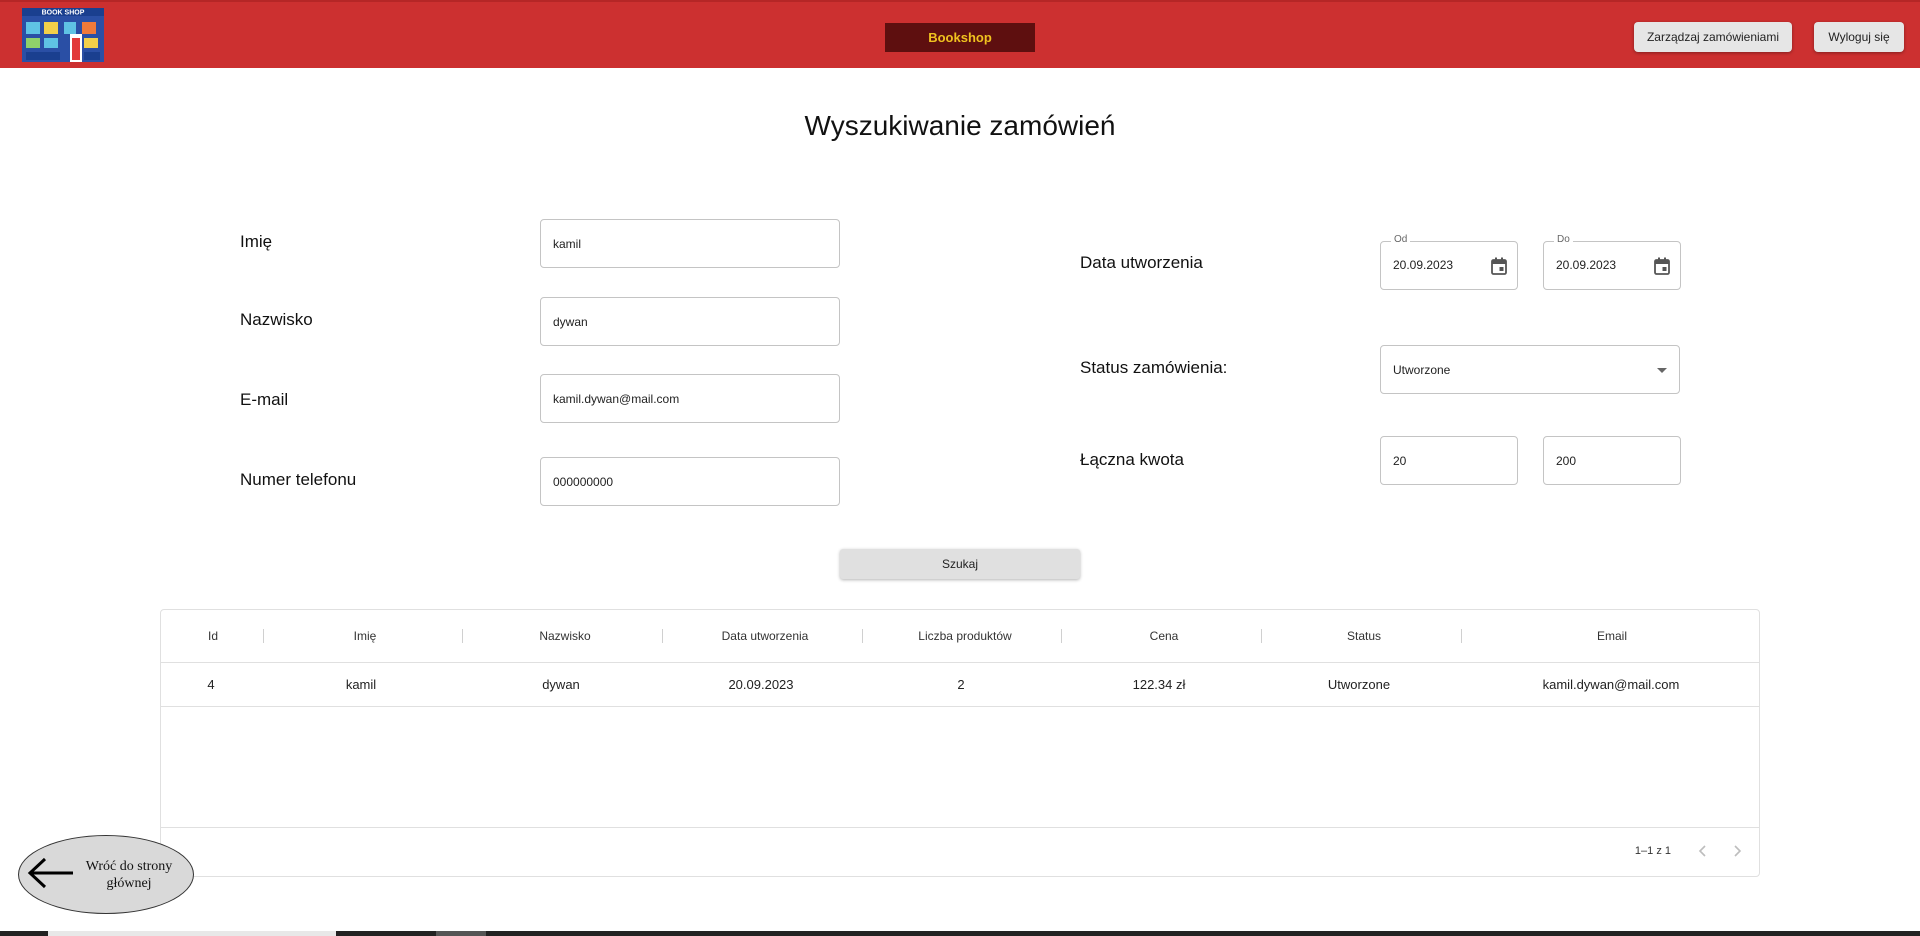 The width and height of the screenshot is (1920, 936). Describe the element at coordinates (1141, 262) in the screenshot. I see `created-date-label: Data utworzenia` at that location.